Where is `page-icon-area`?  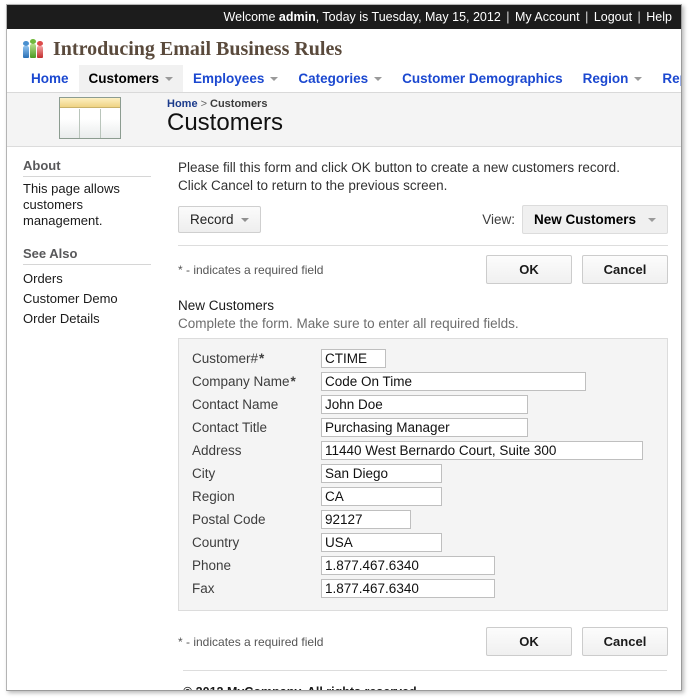
page-icon-area is located at coordinates (87, 119).